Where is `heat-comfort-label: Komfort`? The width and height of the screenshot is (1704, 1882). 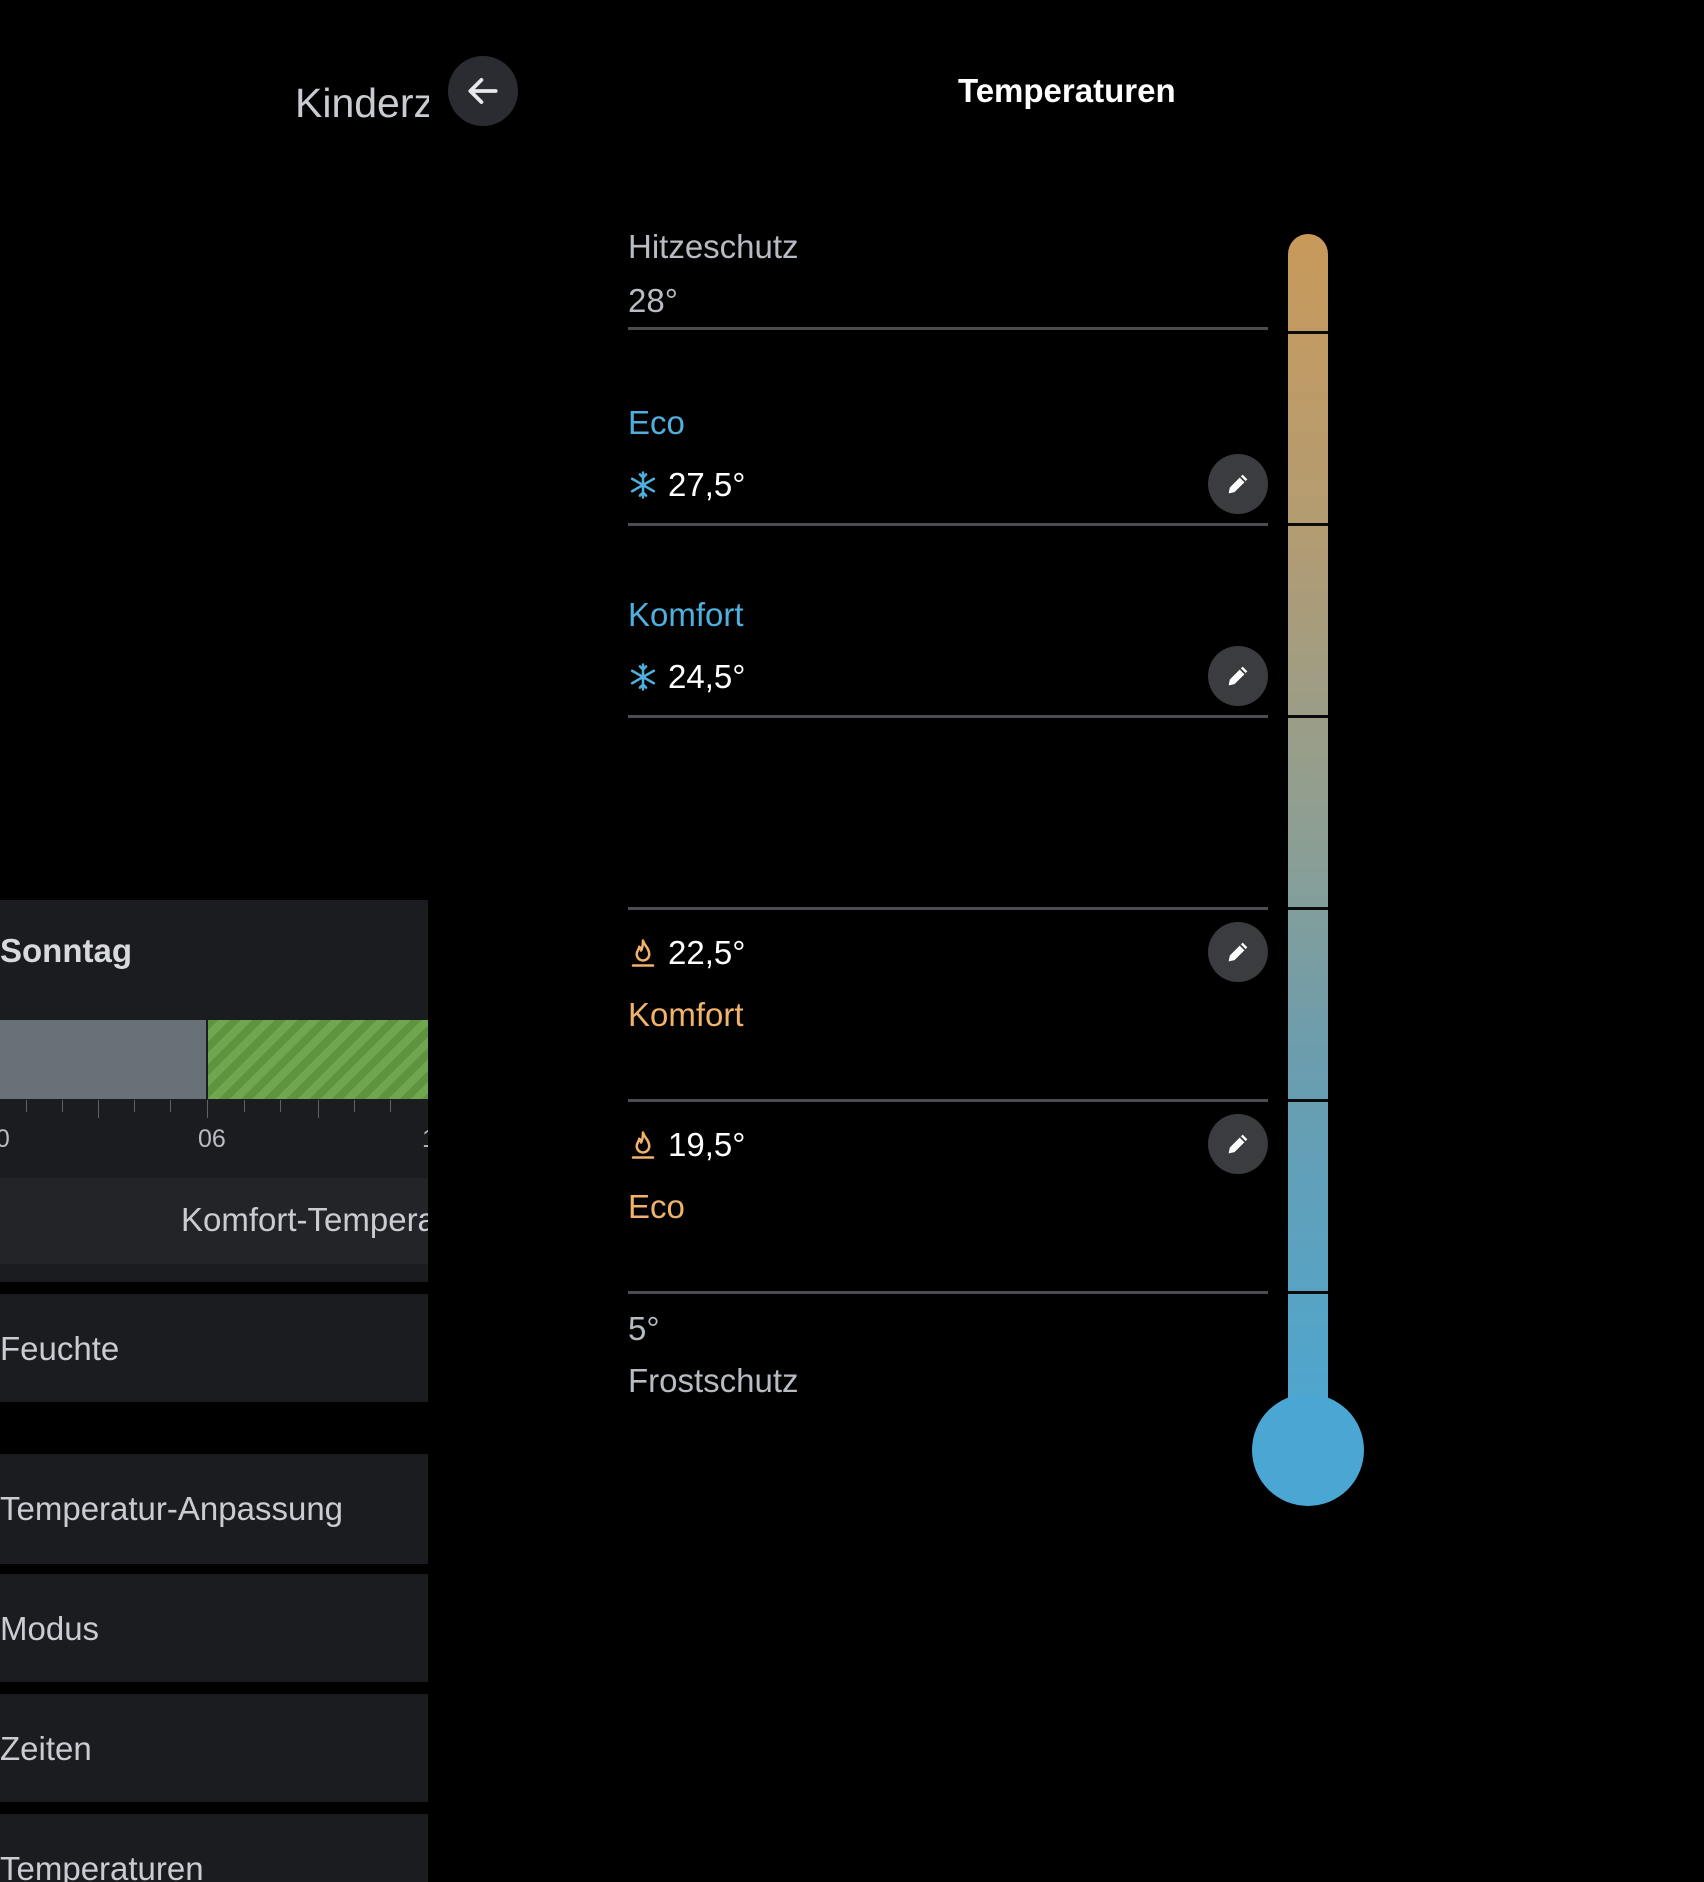 heat-comfort-label: Komfort is located at coordinates (686, 1014).